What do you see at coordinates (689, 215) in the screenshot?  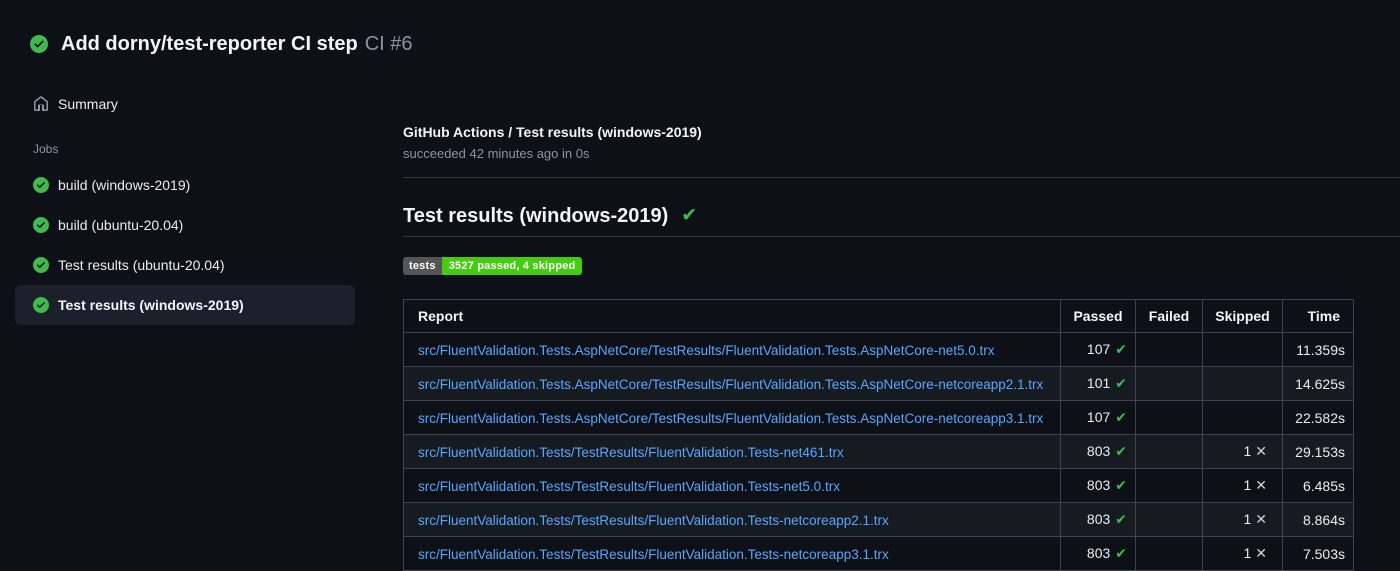 I see `success-check-icon: ✔` at bounding box center [689, 215].